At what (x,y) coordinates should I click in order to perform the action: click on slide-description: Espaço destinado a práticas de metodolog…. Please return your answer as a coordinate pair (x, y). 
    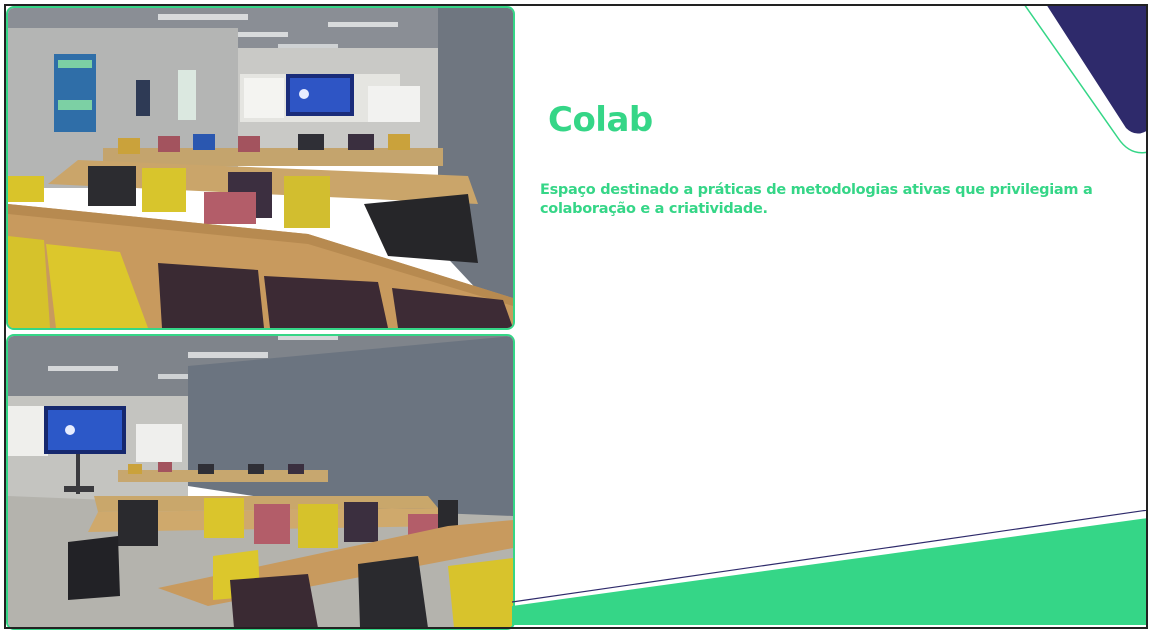
    Looking at the image, I should click on (816, 199).